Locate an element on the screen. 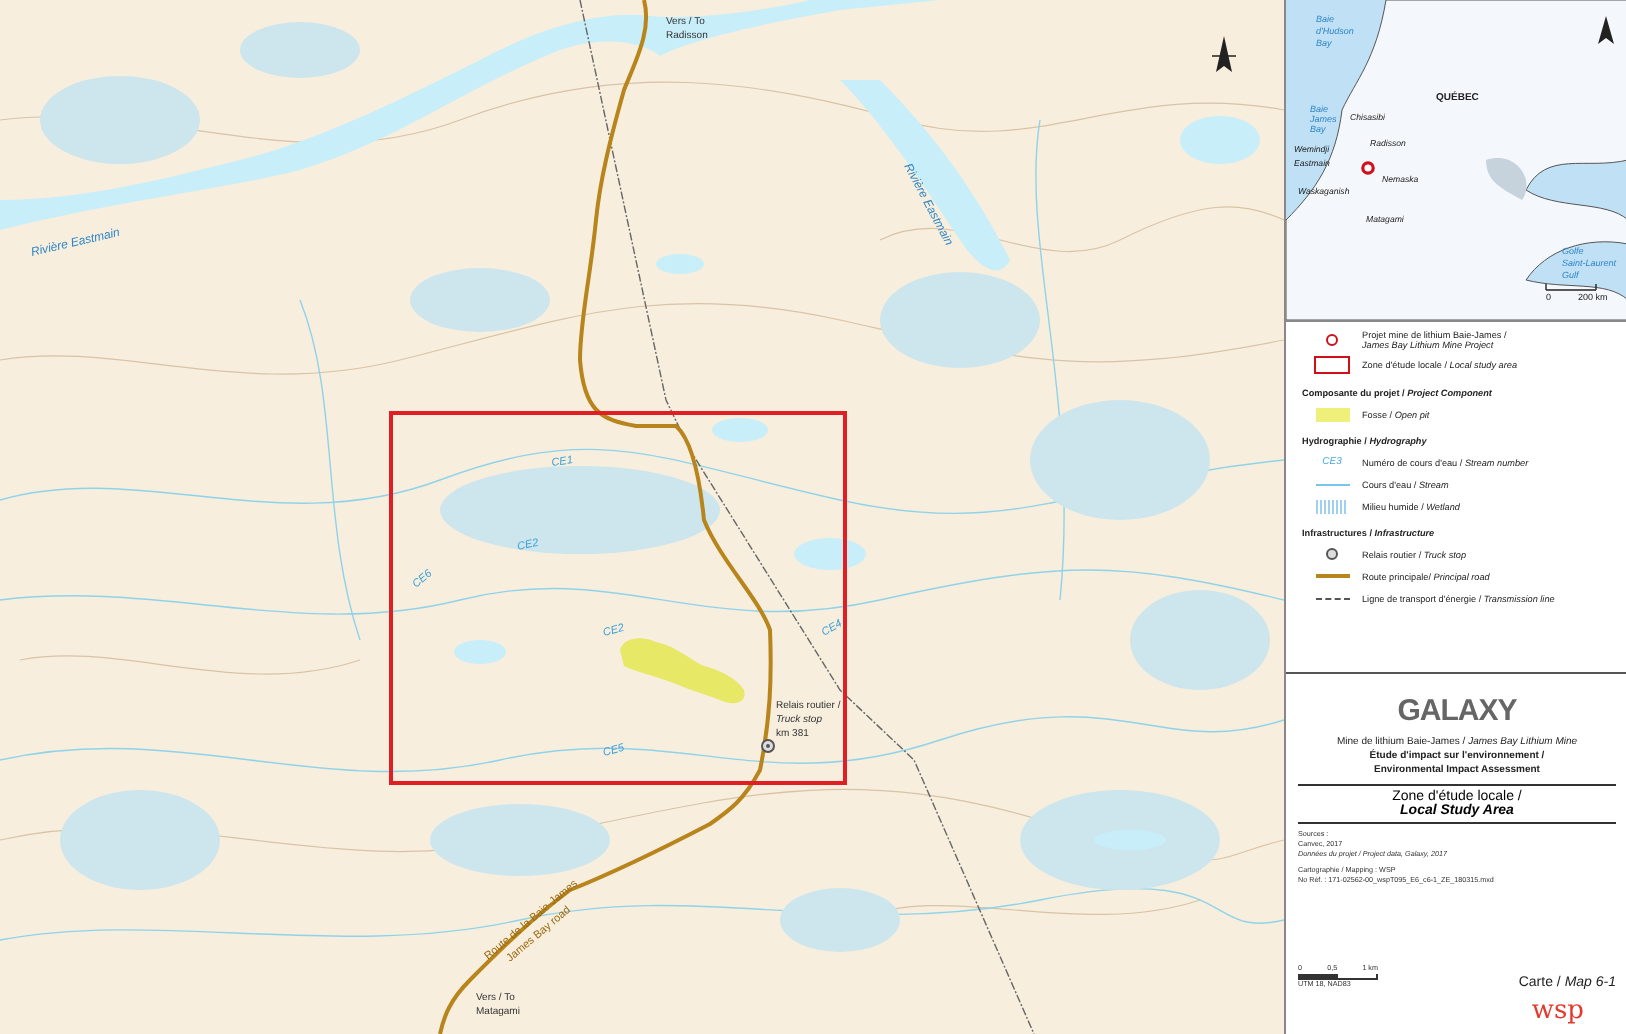 Image resolution: width=1626 pixels, height=1034 pixels. open-pit-swatch is located at coordinates (1332, 414).